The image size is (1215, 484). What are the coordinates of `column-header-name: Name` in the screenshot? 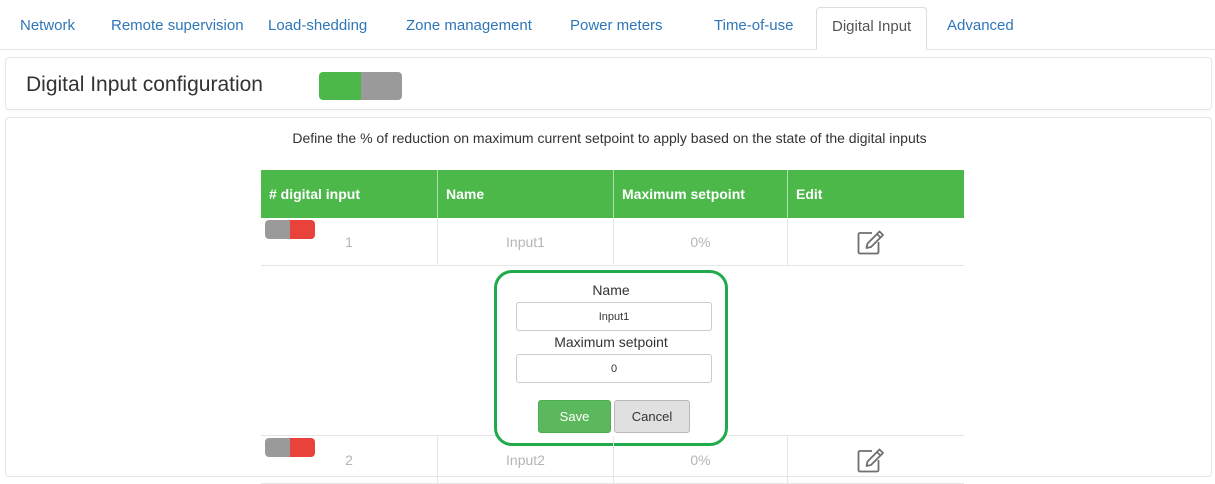 It's located at (526, 194).